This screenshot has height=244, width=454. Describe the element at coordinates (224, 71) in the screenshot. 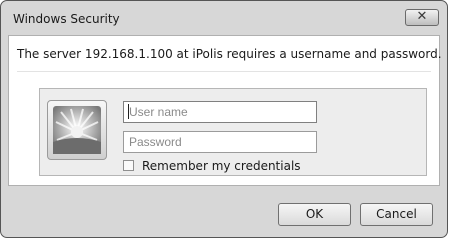

I see `separator` at that location.